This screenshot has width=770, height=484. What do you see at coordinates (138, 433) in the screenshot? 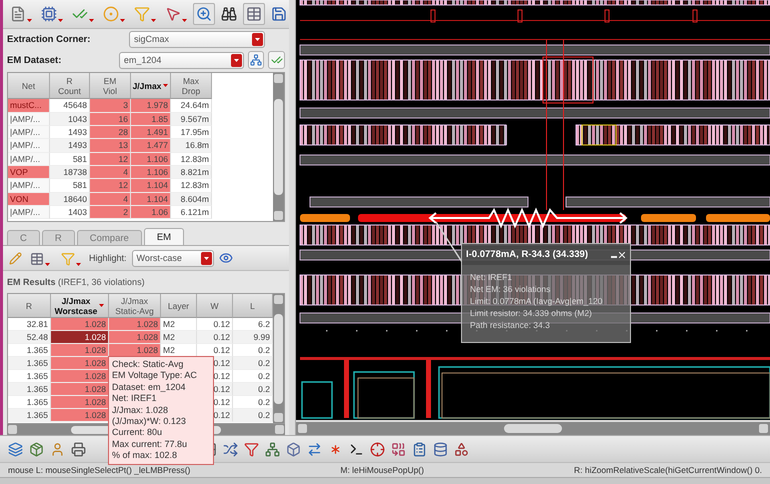
I see `tooltip-text: Current: 80u` at bounding box center [138, 433].